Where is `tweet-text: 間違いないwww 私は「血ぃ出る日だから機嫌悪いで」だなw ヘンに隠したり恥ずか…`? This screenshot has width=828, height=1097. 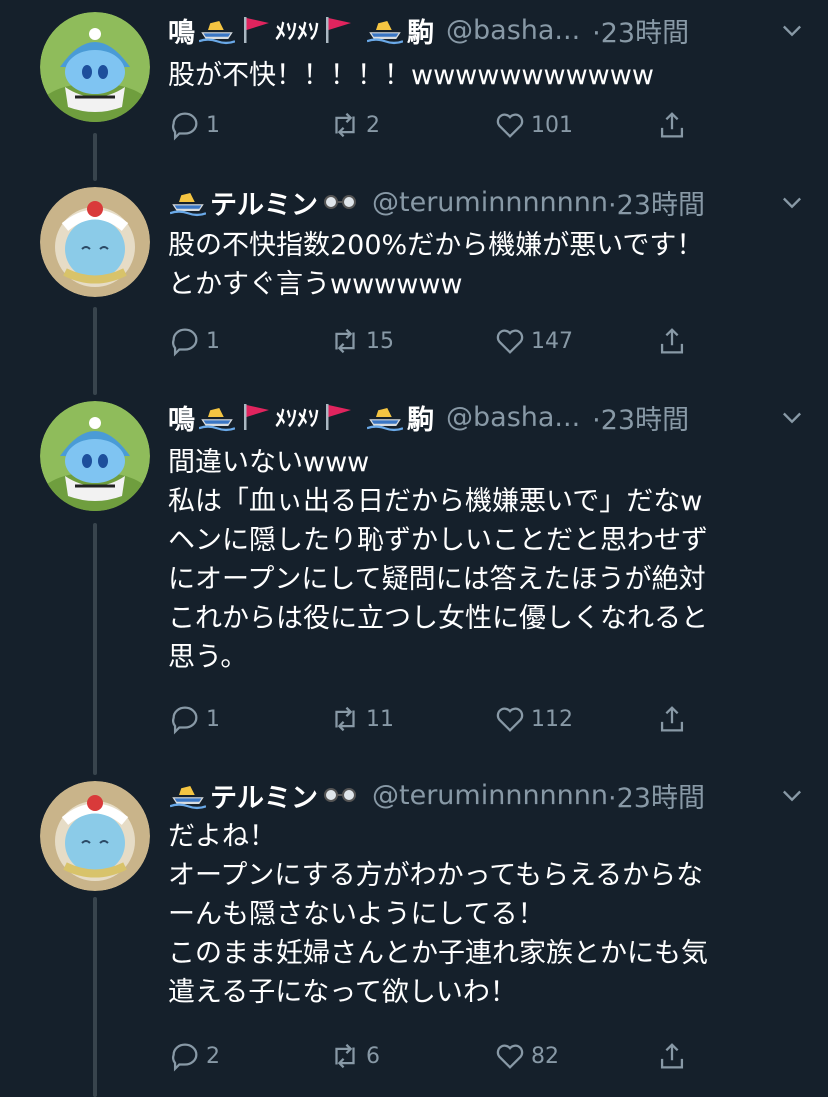 tweet-text: 間違いないwww 私は「血ぃ出る日だから機嫌悪いで」だなw ヘンに隠したり恥ずか… is located at coordinates (438, 560).